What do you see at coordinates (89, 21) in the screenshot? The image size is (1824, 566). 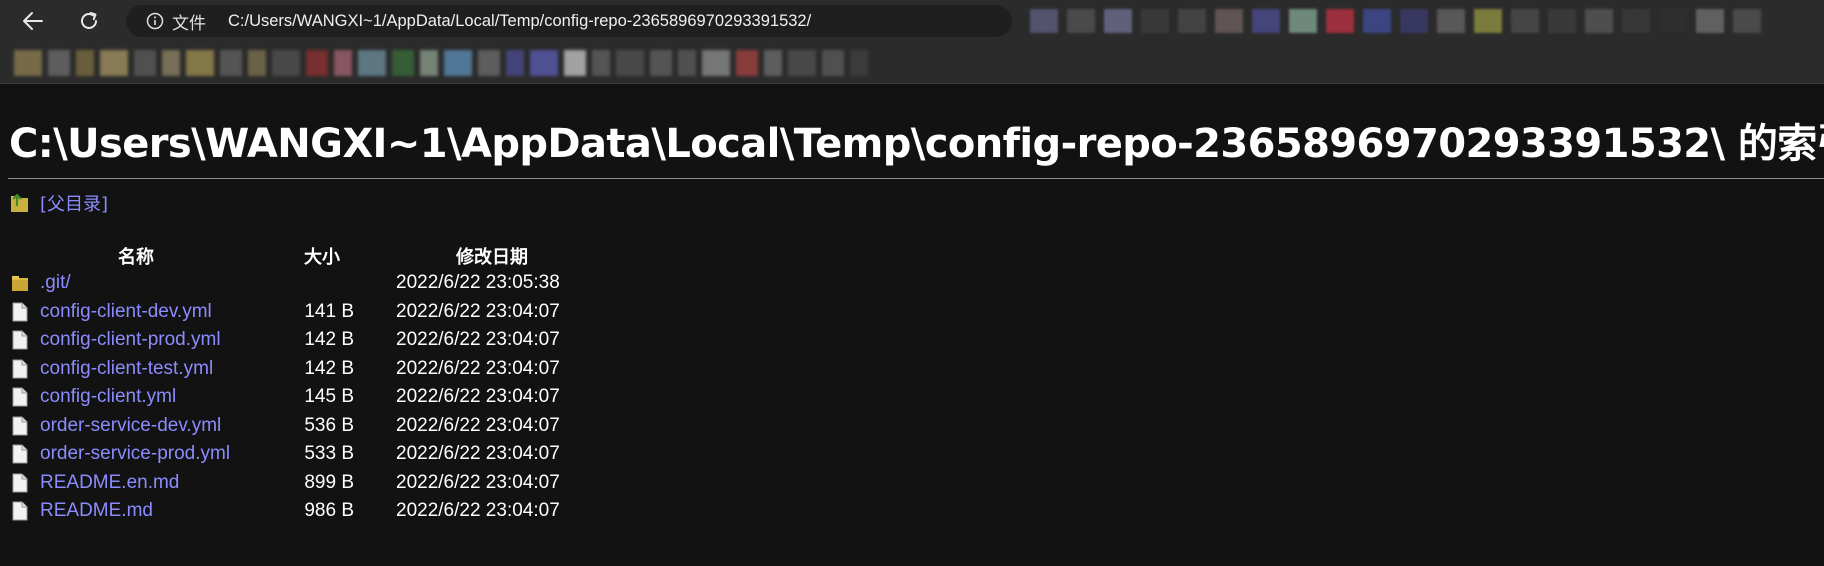 I see `reload-button` at bounding box center [89, 21].